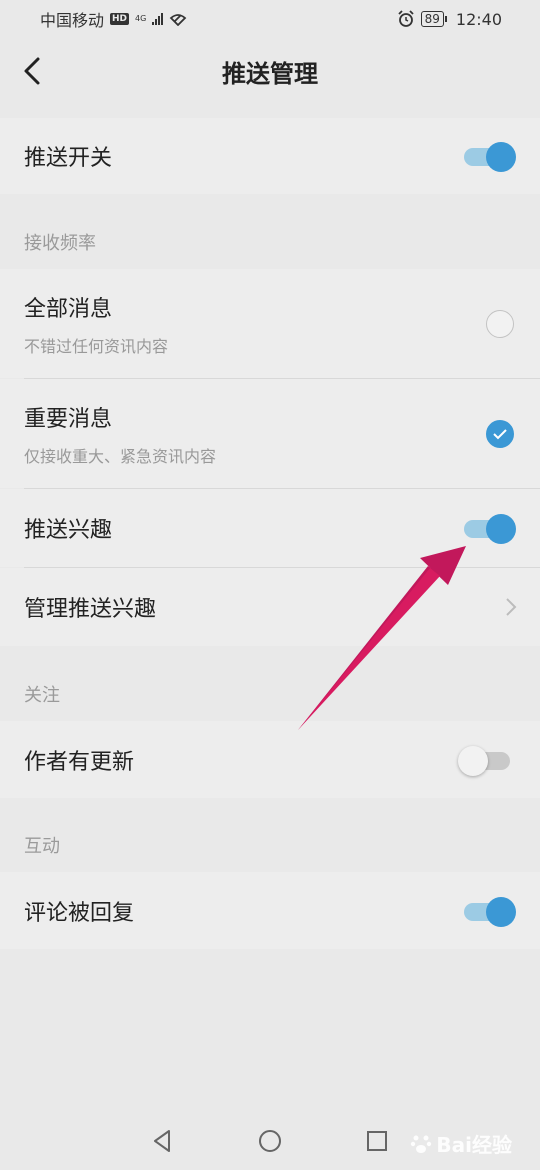 This screenshot has width=540, height=1170. Describe the element at coordinates (270, 1141) in the screenshot. I see `nav-home-icon` at that location.